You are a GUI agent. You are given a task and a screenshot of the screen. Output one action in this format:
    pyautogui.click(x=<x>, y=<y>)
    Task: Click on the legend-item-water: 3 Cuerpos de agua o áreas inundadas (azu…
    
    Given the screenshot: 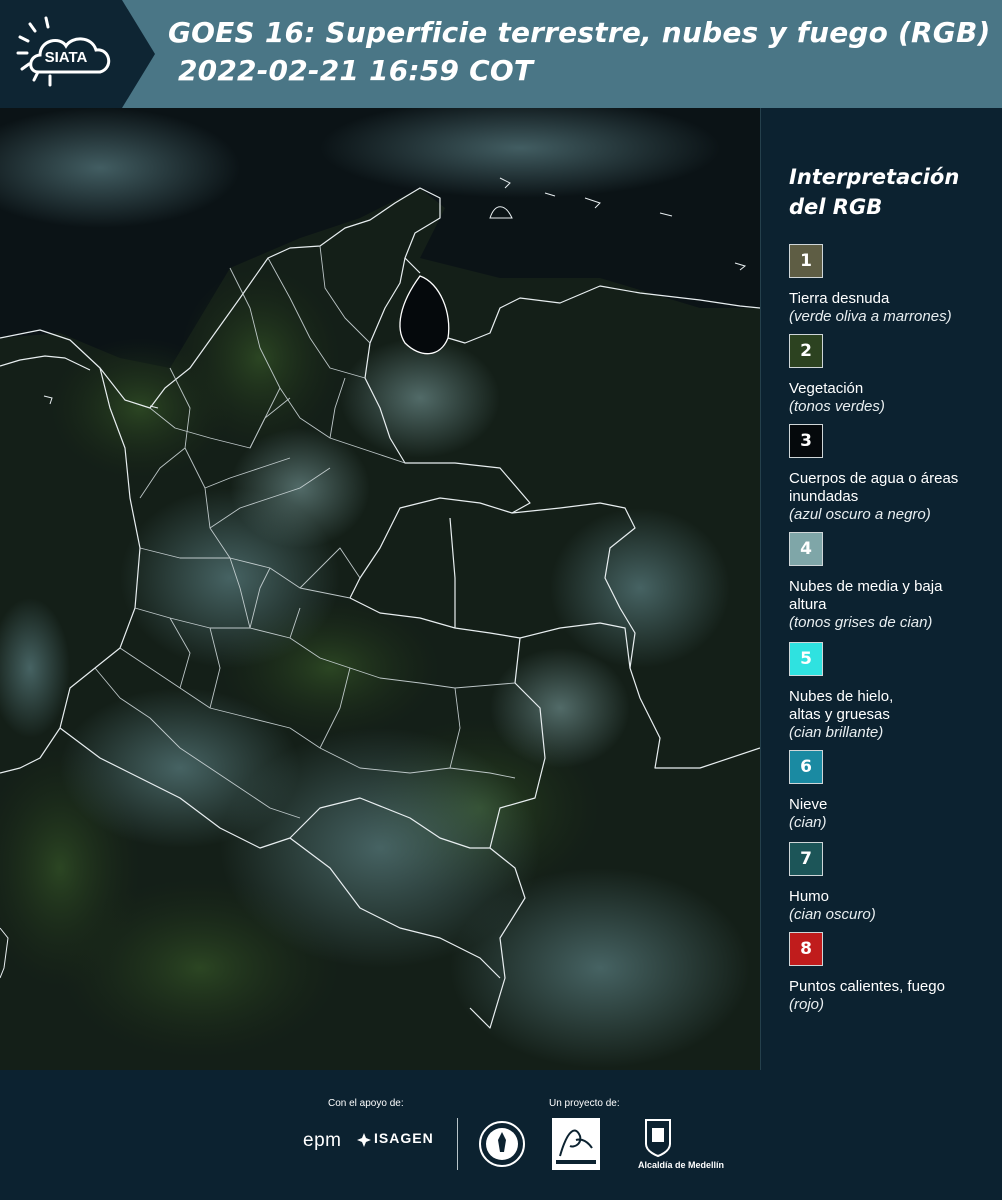 What is the action you would take?
    pyautogui.click(x=894, y=474)
    